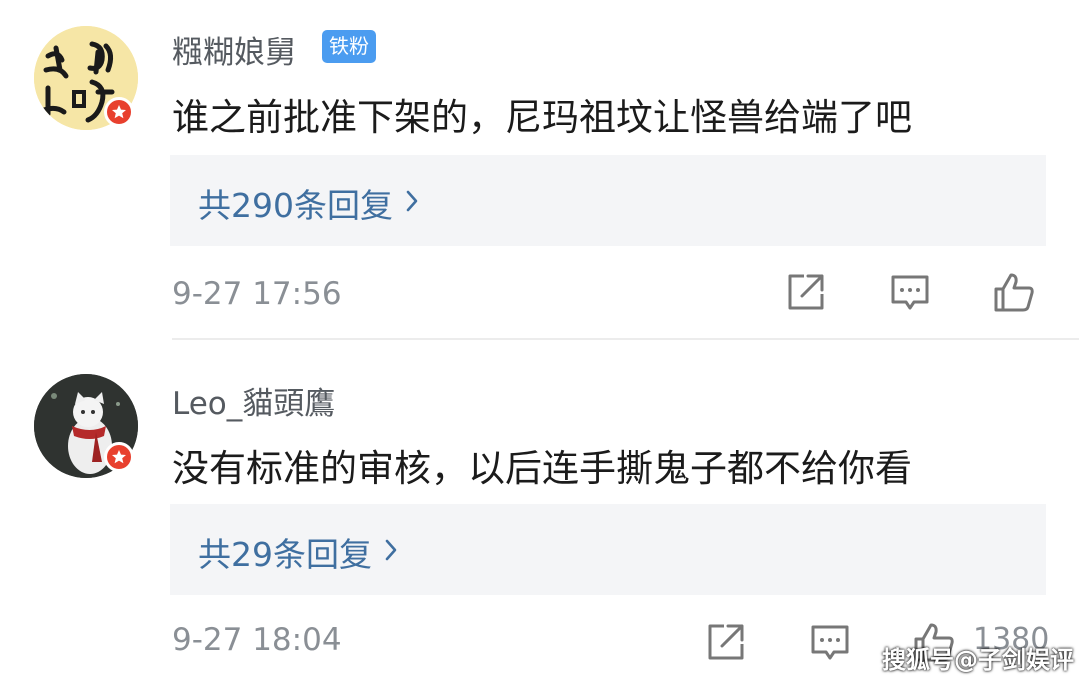  What do you see at coordinates (542, 117) in the screenshot?
I see `comment-text: 谁之前批准下架的，尼玛祖坟让怪兽给端了吧` at bounding box center [542, 117].